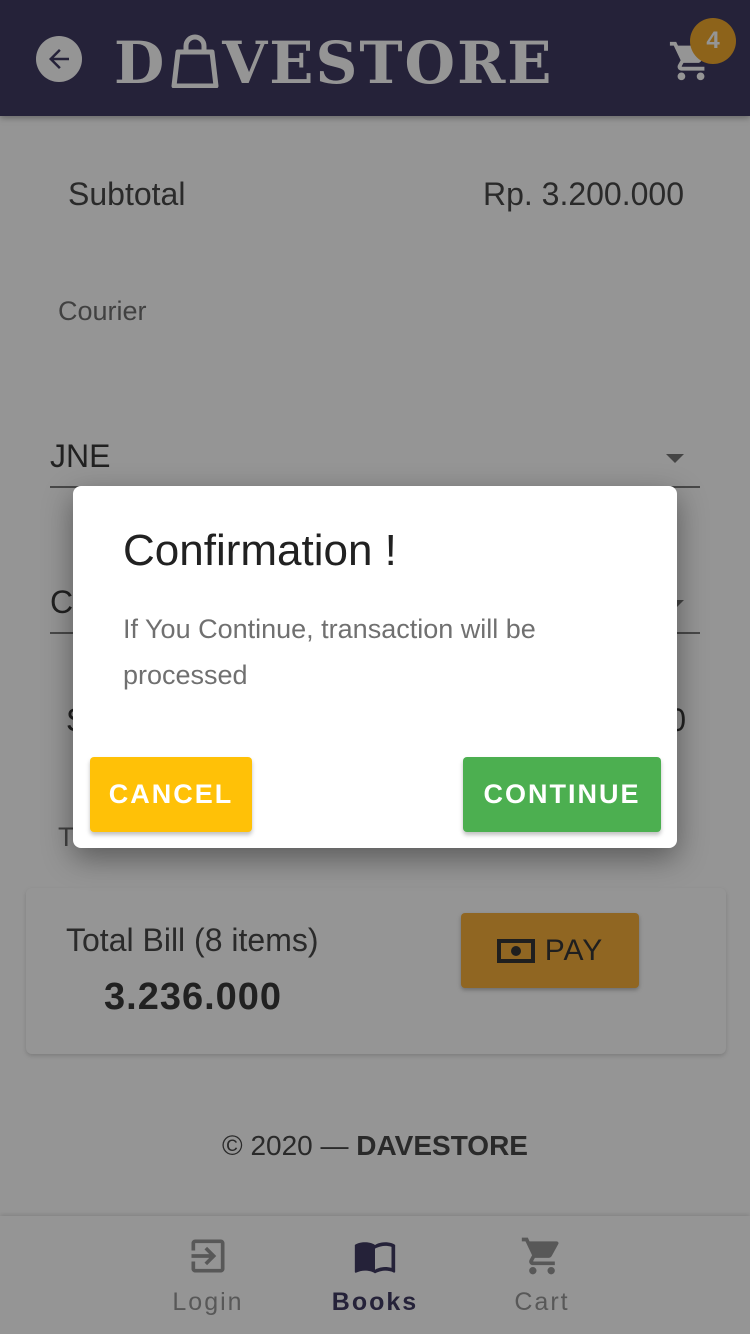 The image size is (750, 1334). What do you see at coordinates (260, 550) in the screenshot?
I see `dialog-title: Confirmation !` at bounding box center [260, 550].